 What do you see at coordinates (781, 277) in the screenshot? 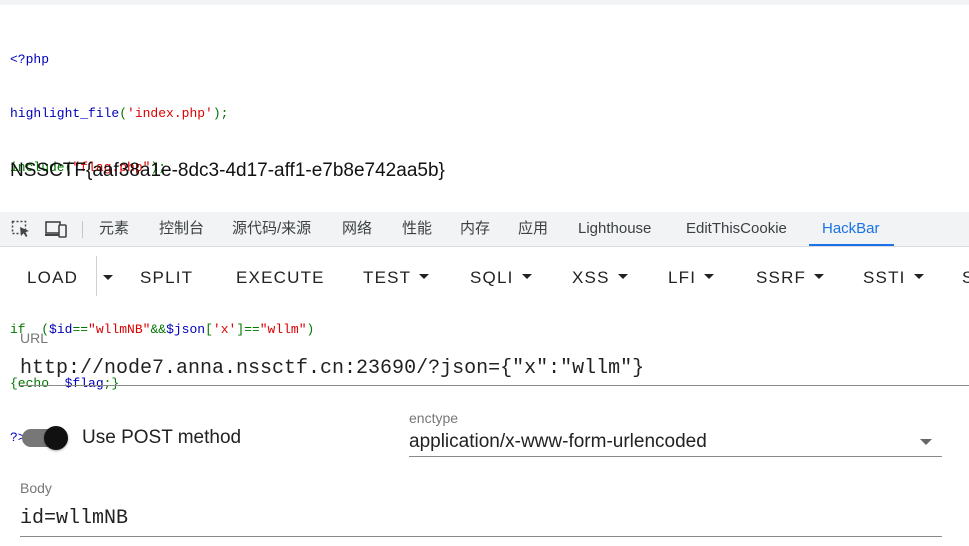
I see `ssrf-menu-label: SSRF` at bounding box center [781, 277].